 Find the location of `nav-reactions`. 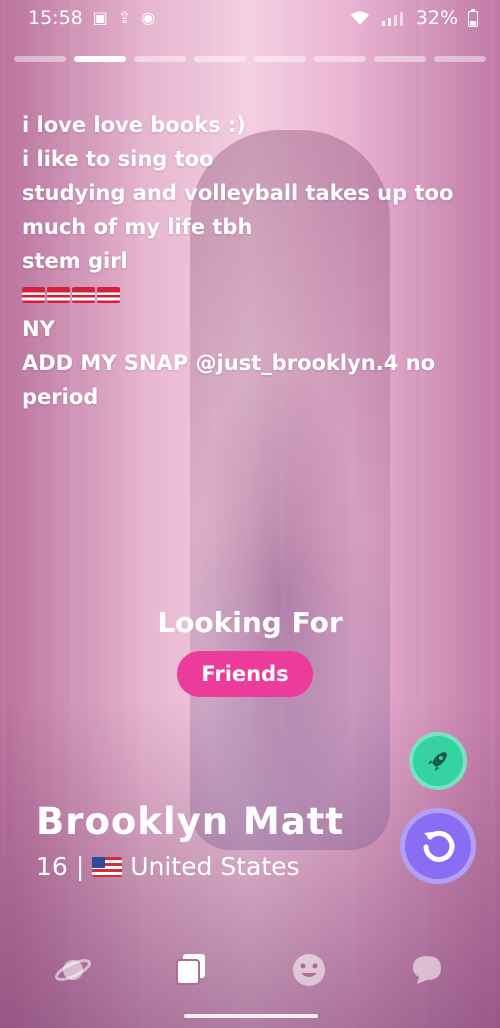

nav-reactions is located at coordinates (309, 970).